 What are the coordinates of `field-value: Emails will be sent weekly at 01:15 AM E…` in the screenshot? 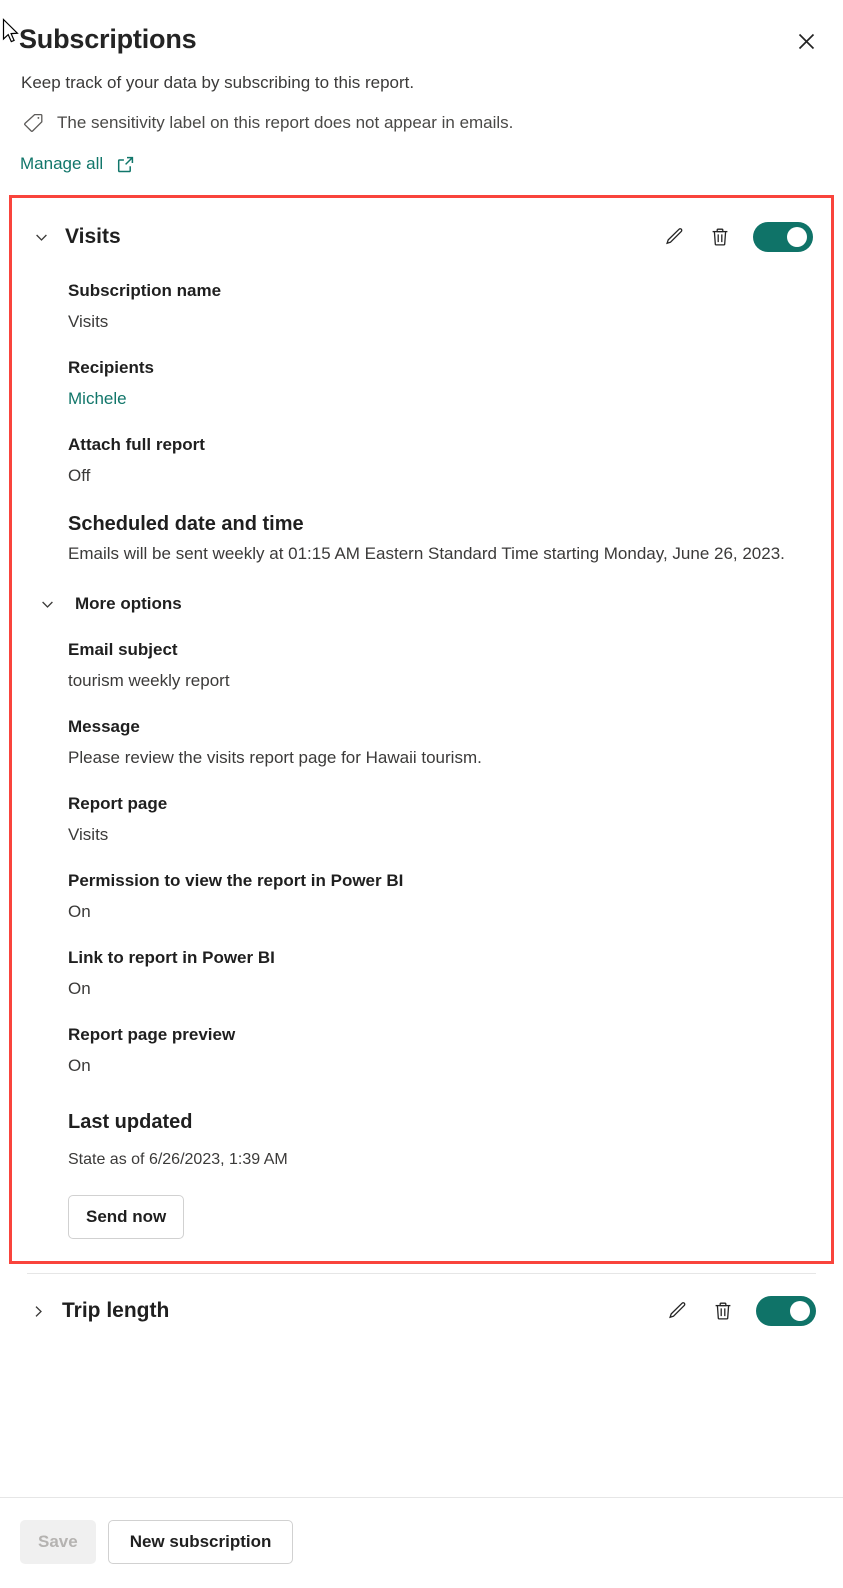 It's located at (426, 553).